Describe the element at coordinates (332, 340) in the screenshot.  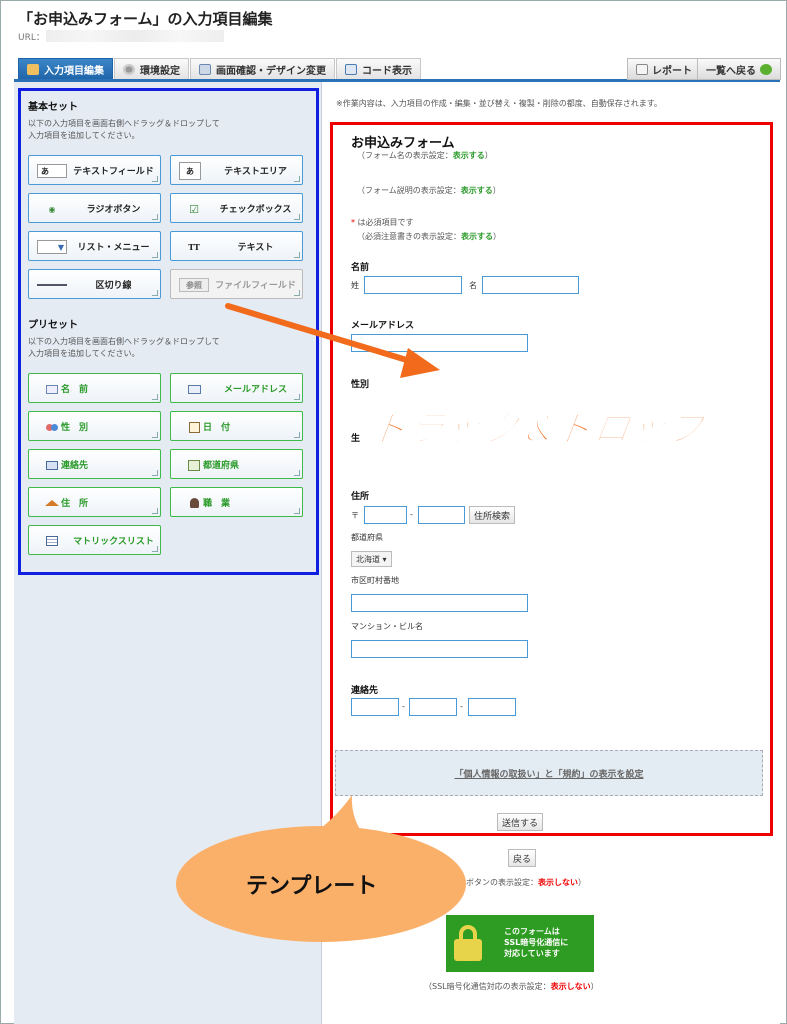
I see `drag-arrow` at that location.